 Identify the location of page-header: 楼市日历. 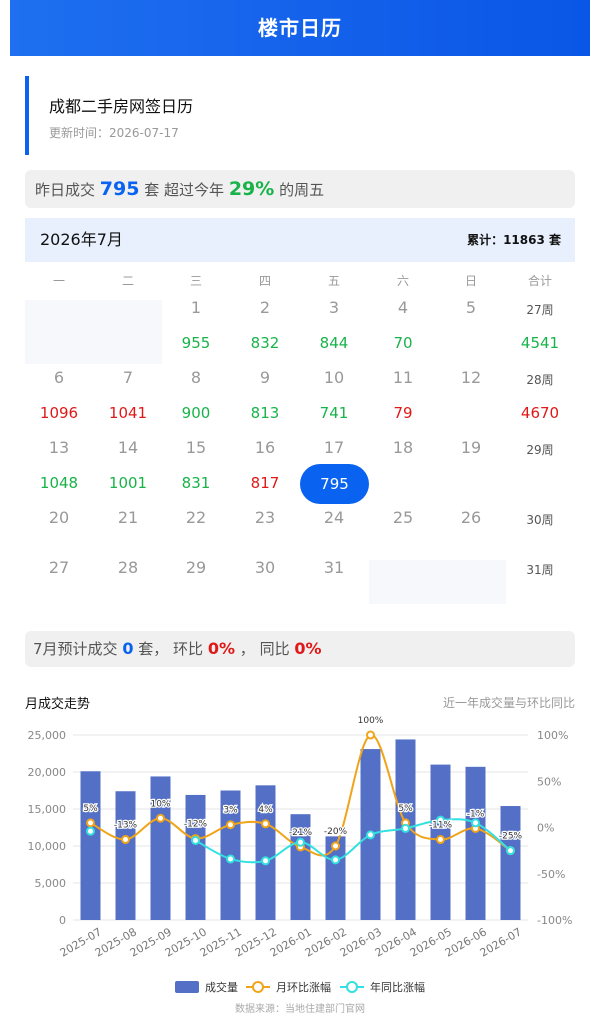
(300, 28).